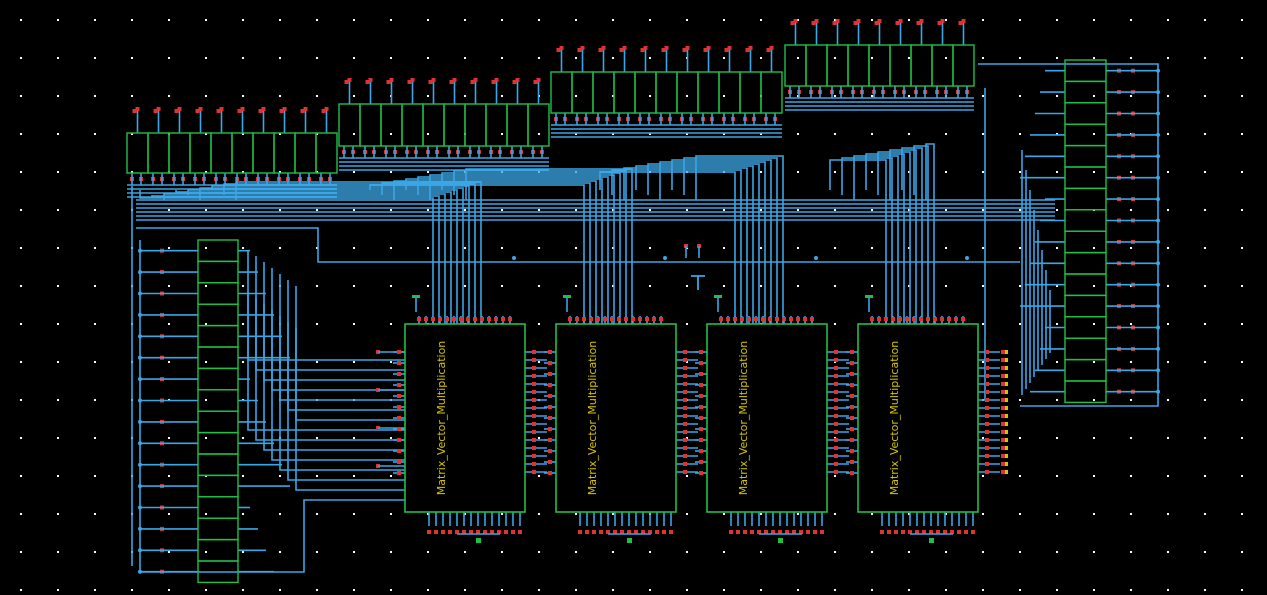 The height and width of the screenshot is (595, 1267). I want to click on mvm-block-1: Matrix_Vector_Multiplication, so click(465, 419).